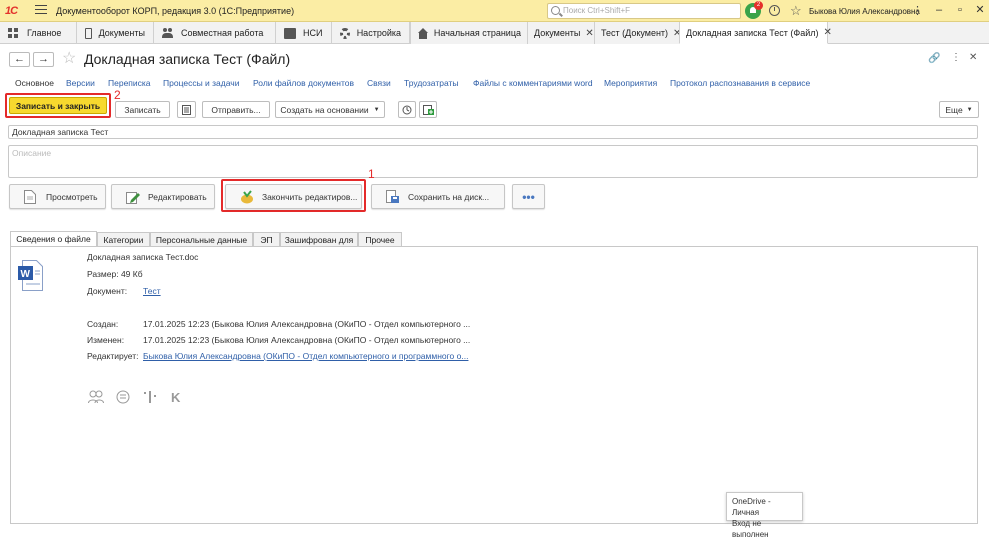 The width and height of the screenshot is (989, 540). What do you see at coordinates (175, 397) in the screenshot?
I see `k-icon: K` at bounding box center [175, 397].